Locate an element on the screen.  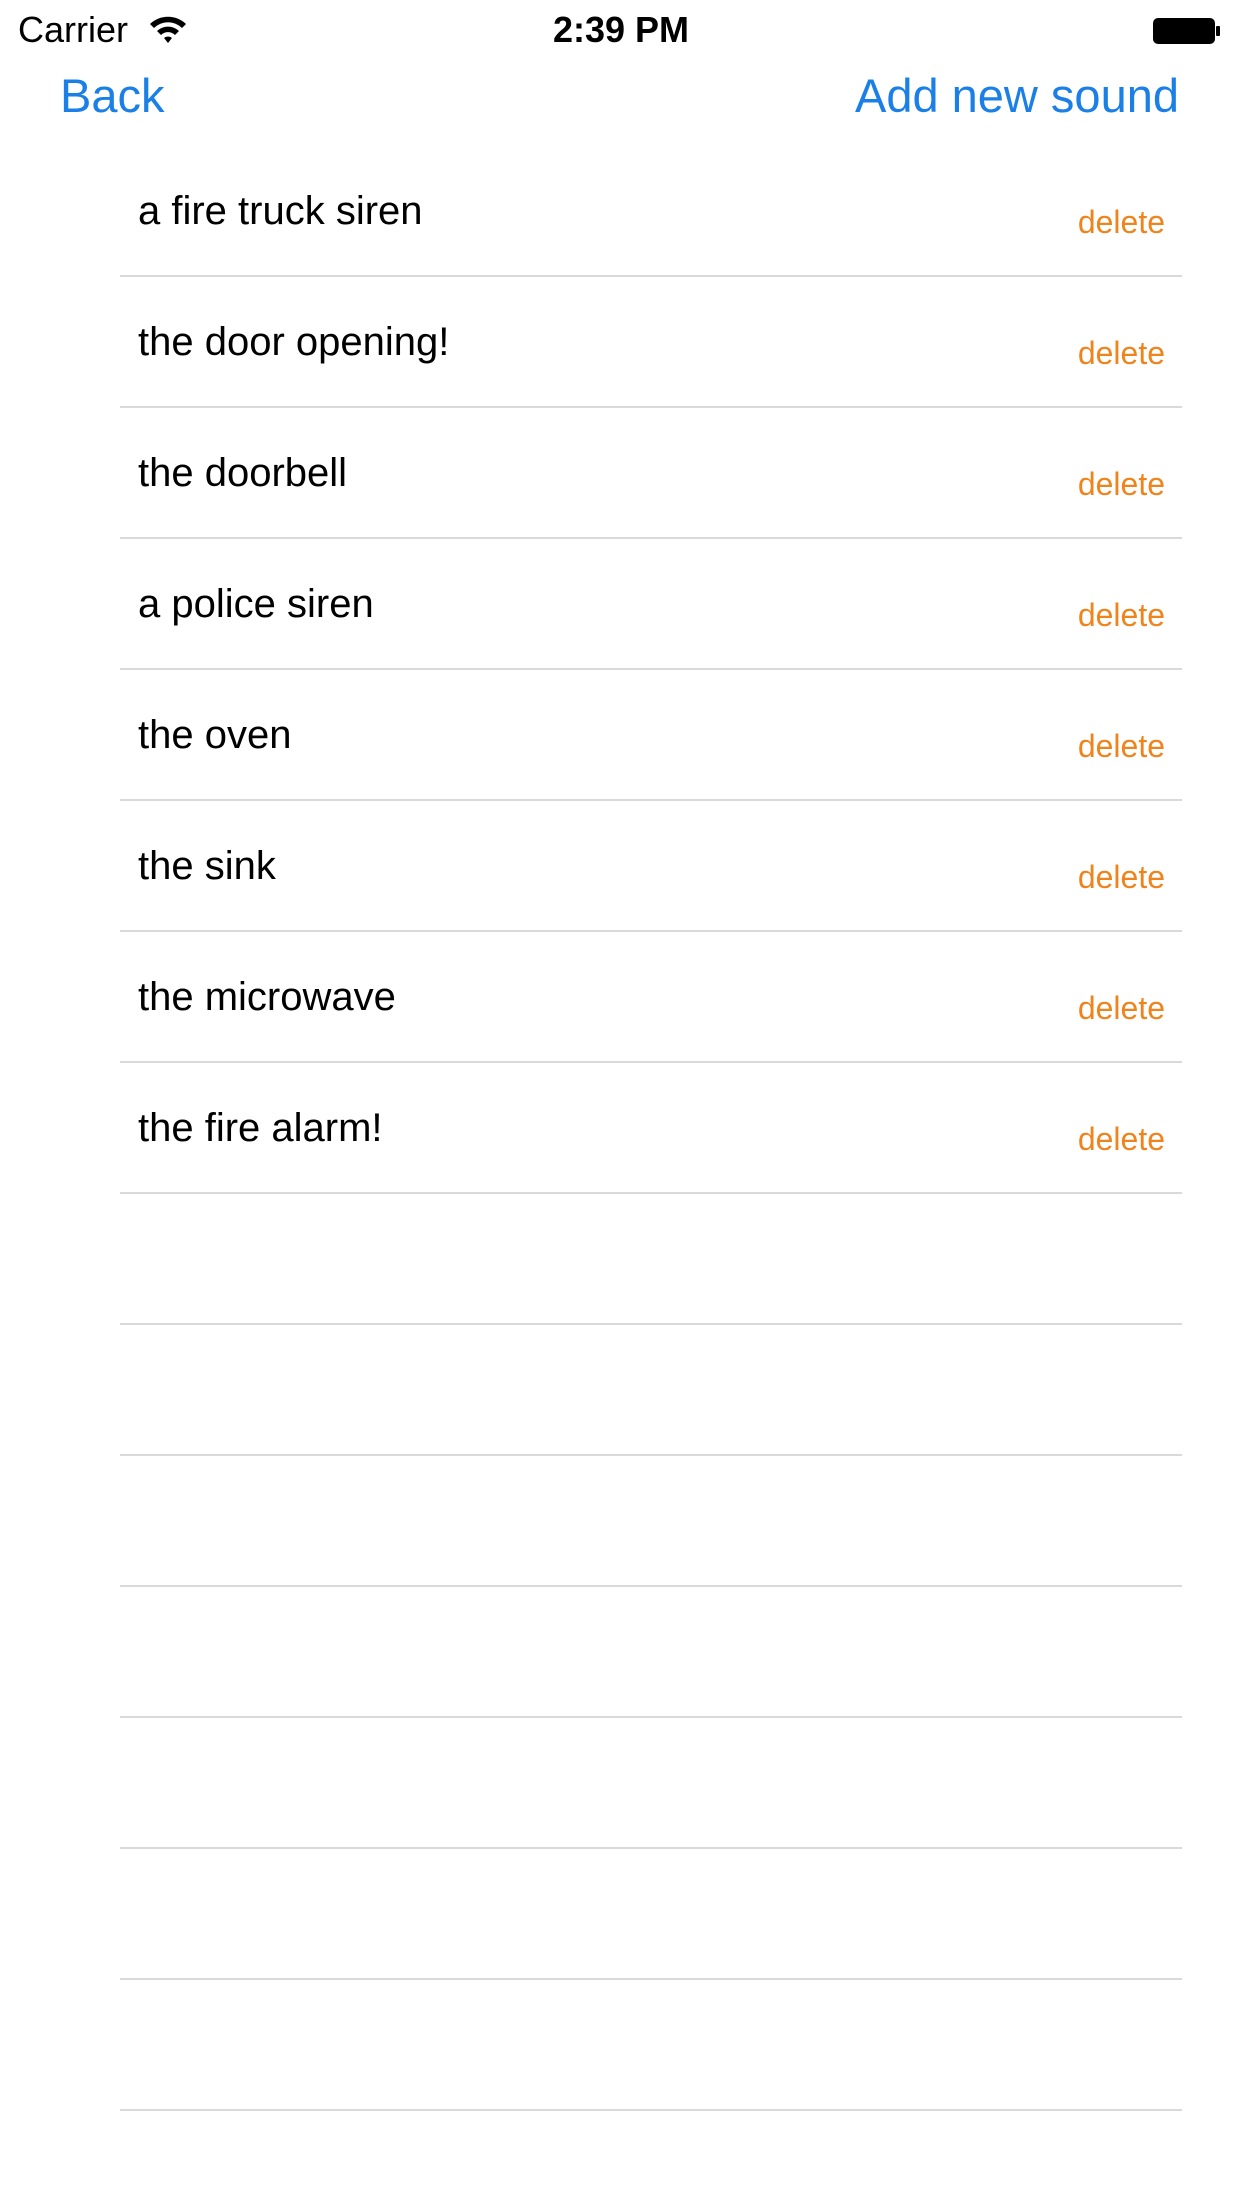
sound-row: the microwave delete is located at coordinates (651, 997).